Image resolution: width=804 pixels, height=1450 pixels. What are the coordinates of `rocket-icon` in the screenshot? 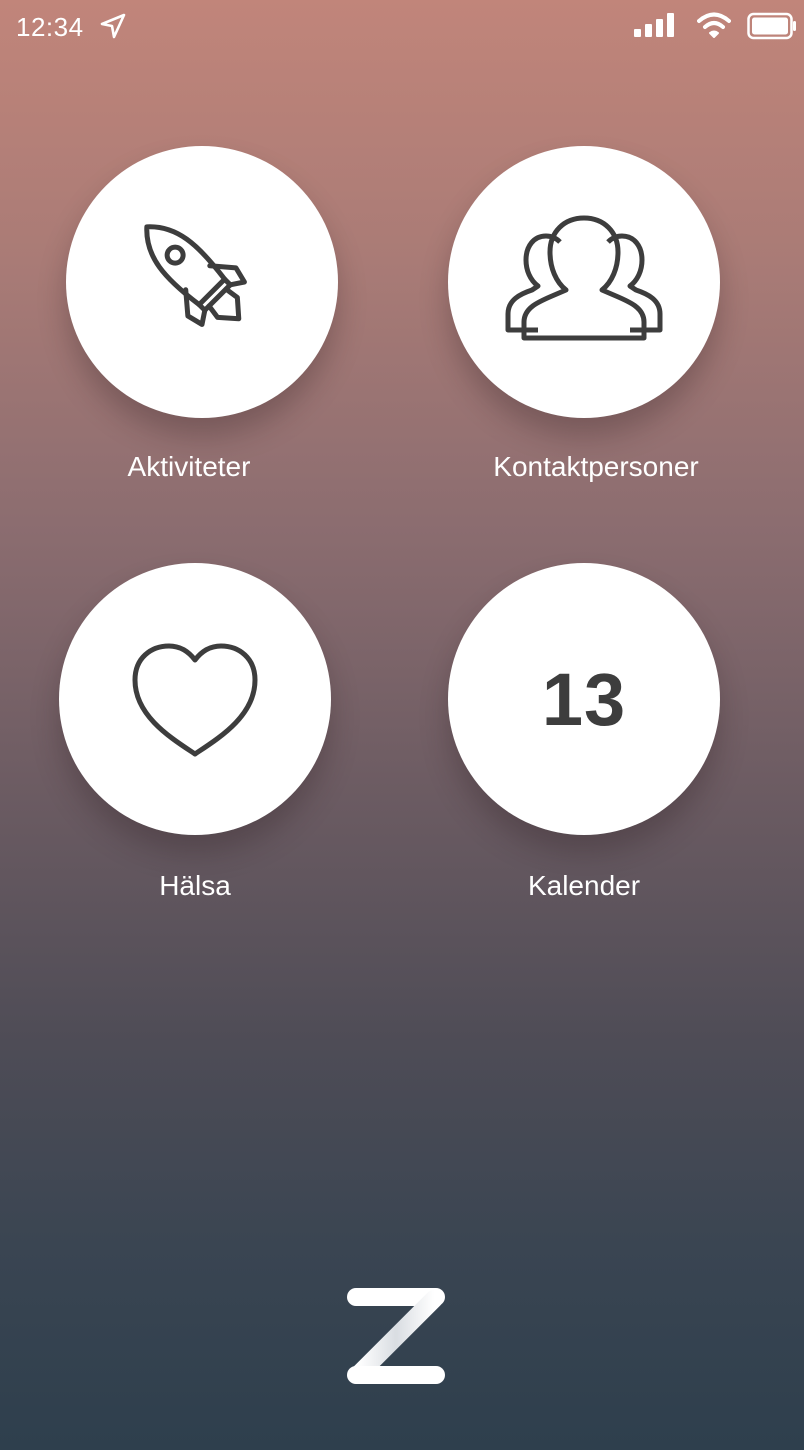 It's located at (195, 275).